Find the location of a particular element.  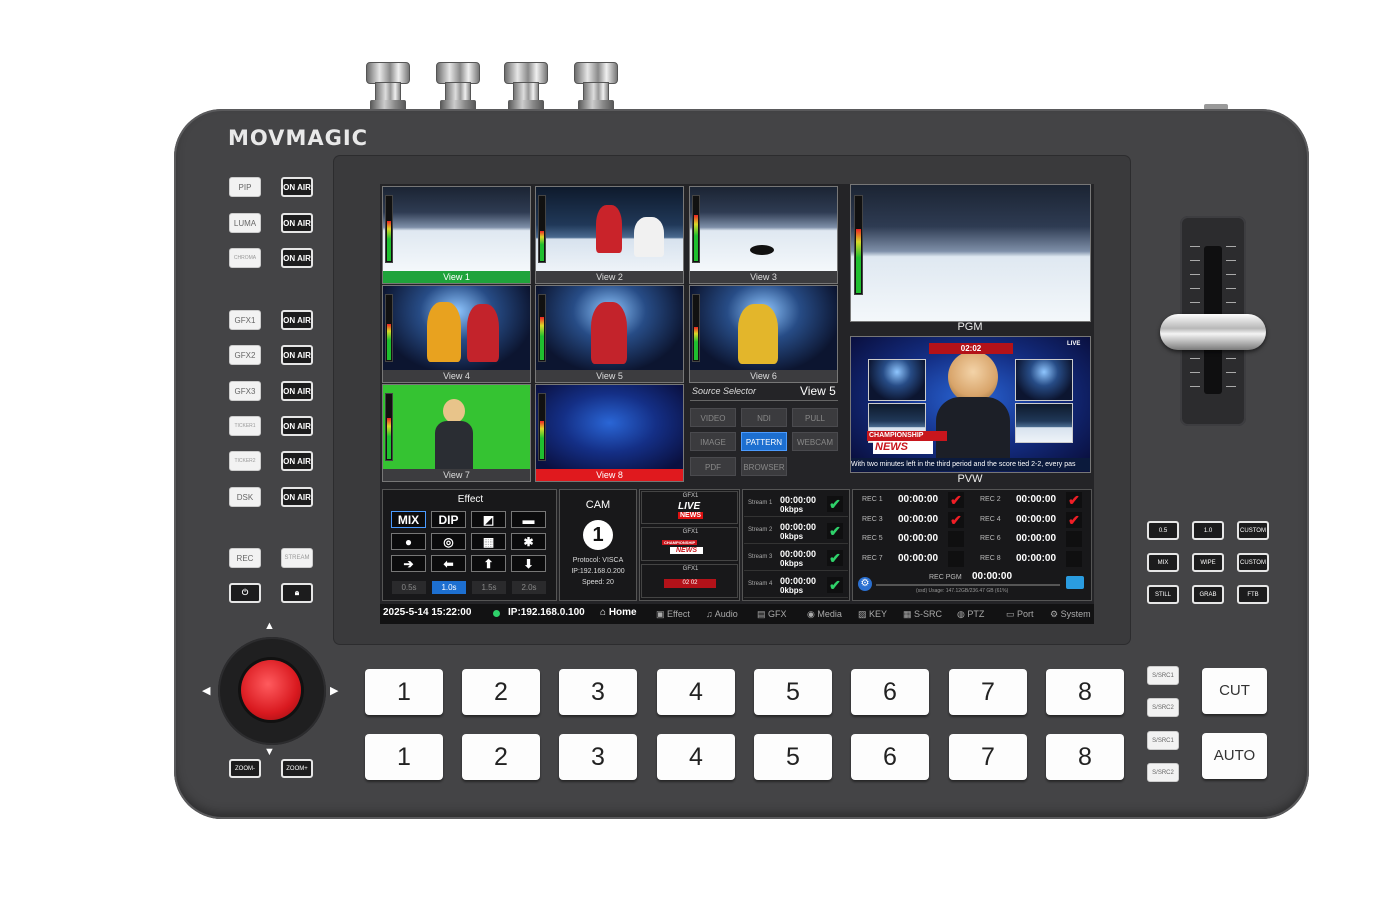

auto-button: AUTO is located at coordinates (1234, 756).